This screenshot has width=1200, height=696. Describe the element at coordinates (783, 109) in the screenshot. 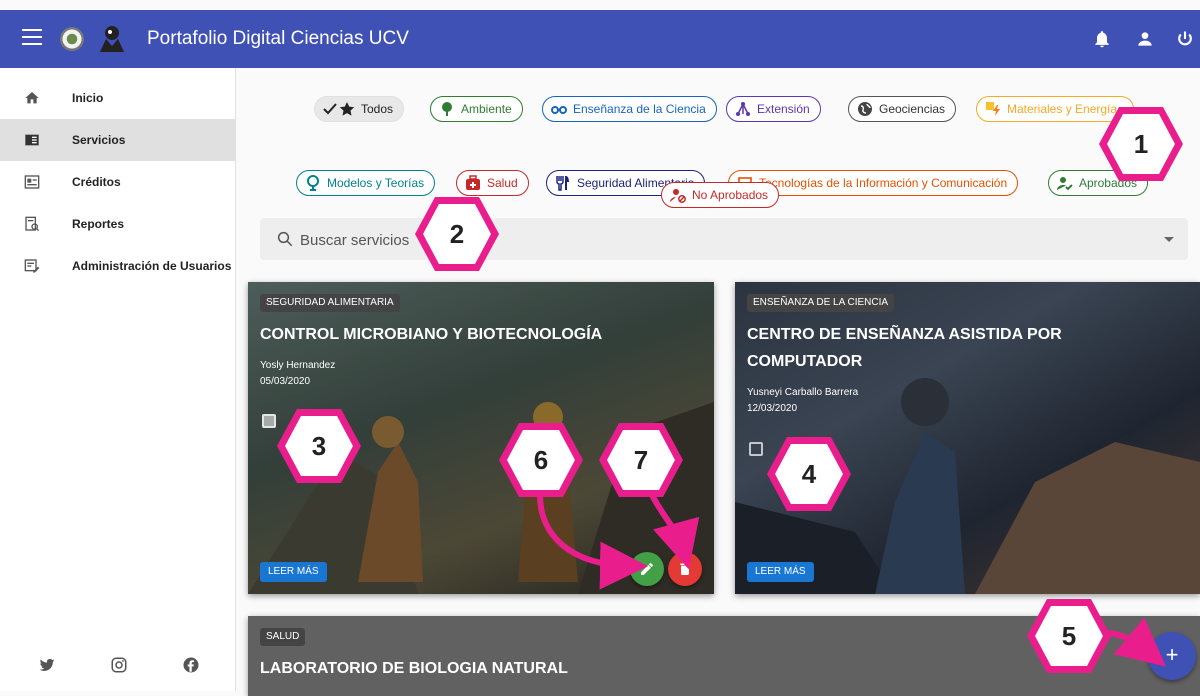

I see `chip-label: Extensión` at that location.